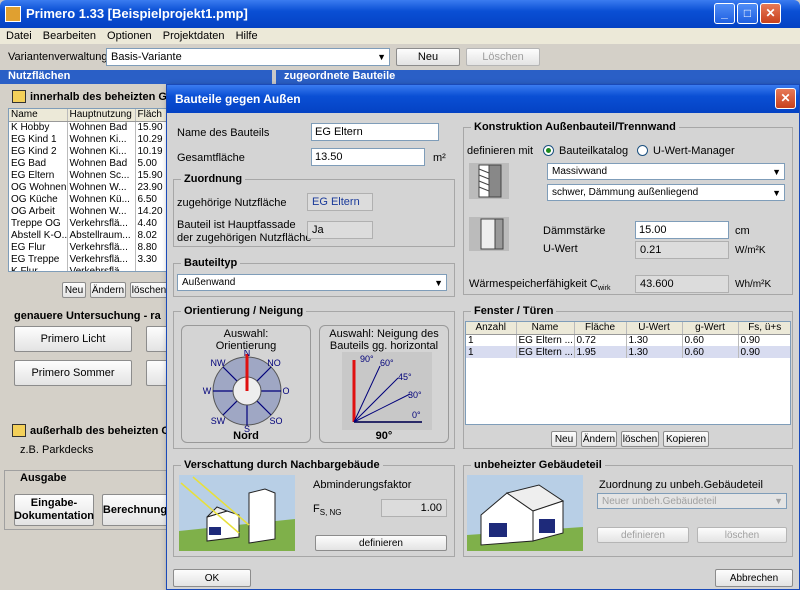  I want to click on waerme-unit: Wh/m²K, so click(753, 284).